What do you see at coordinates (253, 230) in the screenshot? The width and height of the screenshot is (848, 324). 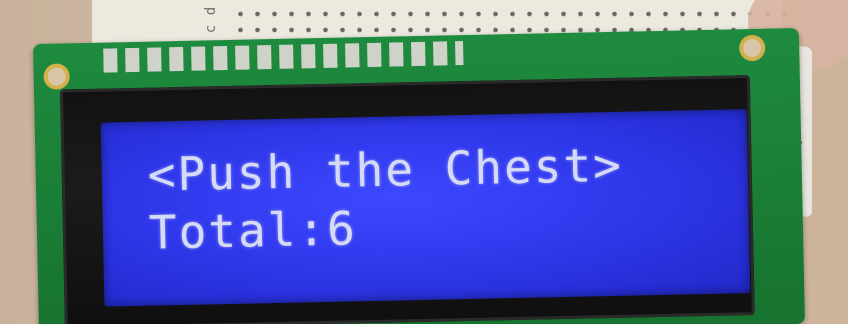 I see `lcd-line-2: Total:6` at bounding box center [253, 230].